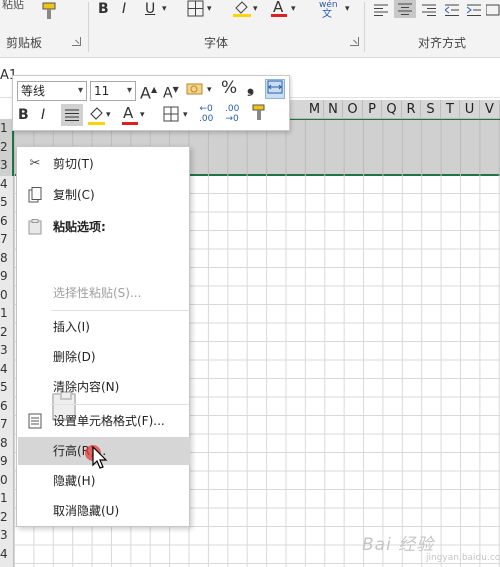 This screenshot has height=567, width=500. What do you see at coordinates (229, 88) in the screenshot?
I see `percent-style-button: %` at bounding box center [229, 88].